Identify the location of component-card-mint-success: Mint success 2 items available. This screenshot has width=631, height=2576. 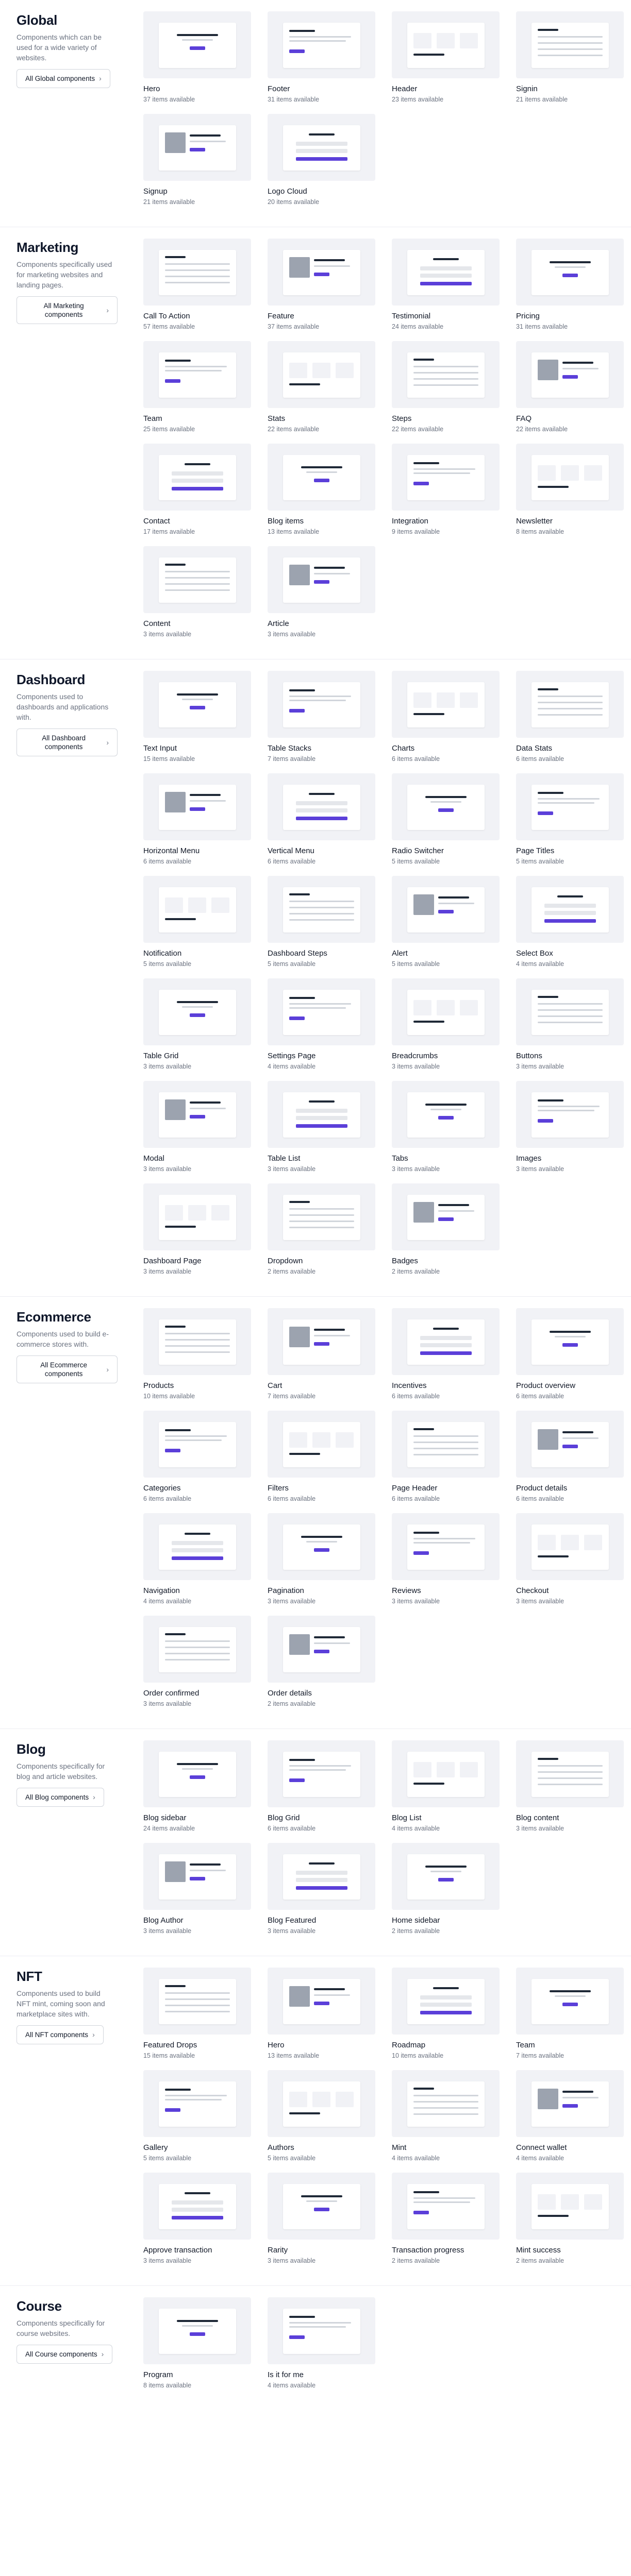
(570, 2219).